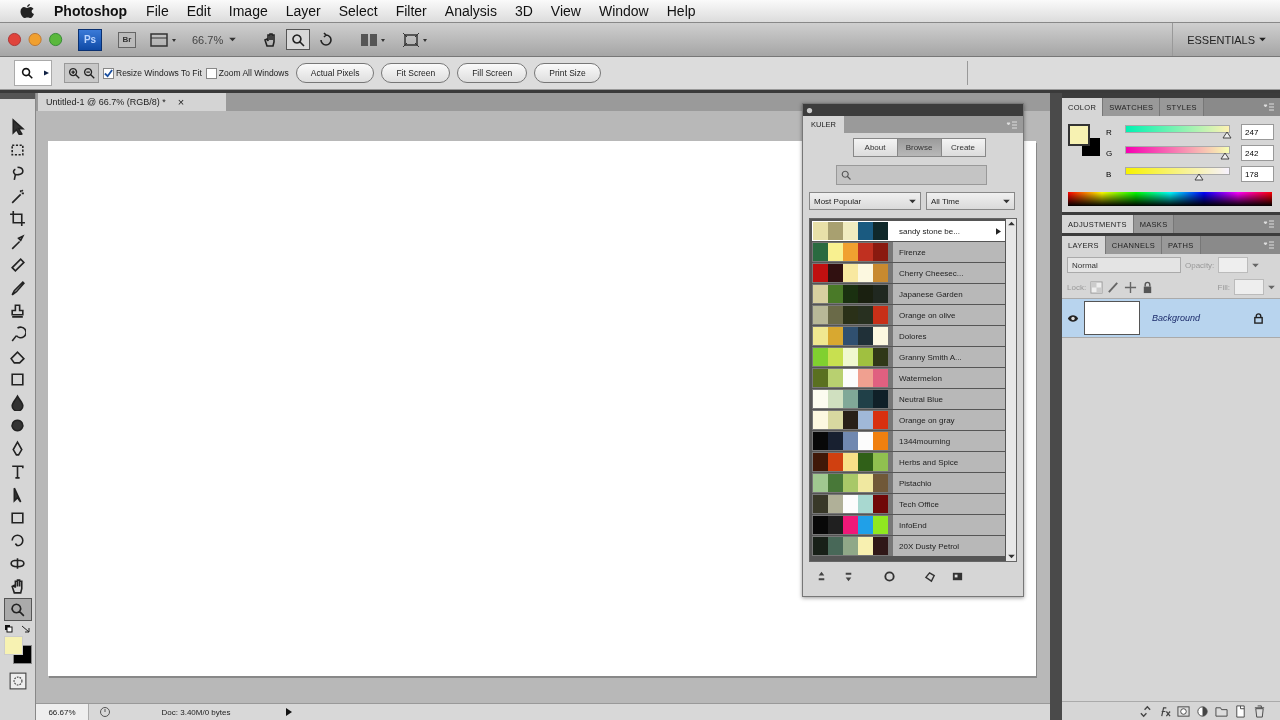 This screenshot has height=720, width=1280. I want to click on effects-icon, so click(1164, 711).